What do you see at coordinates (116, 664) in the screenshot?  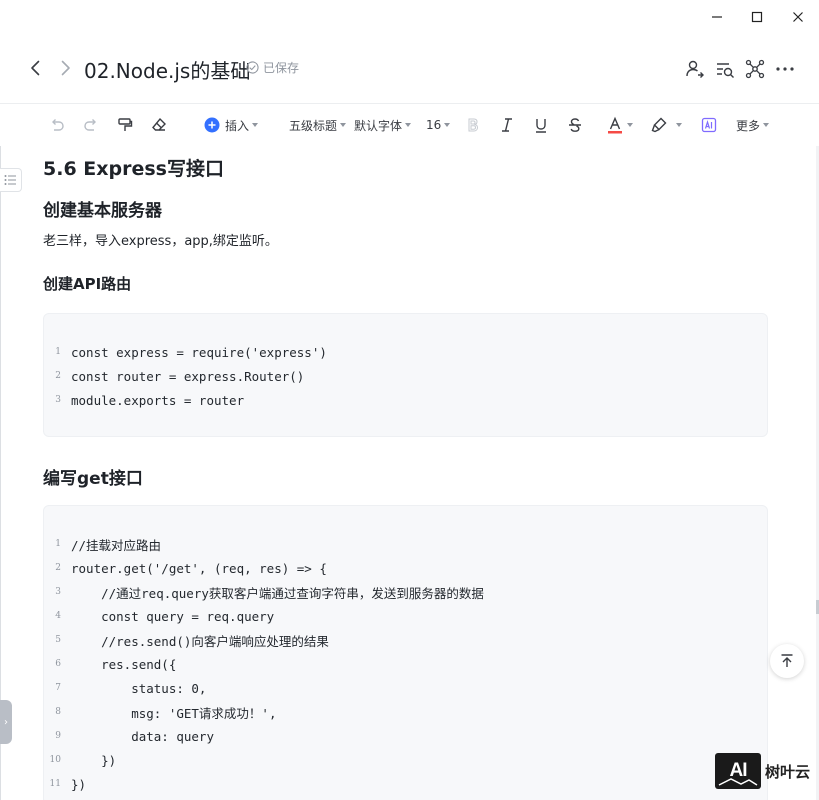 I see `code-line: 6 res.send({` at bounding box center [116, 664].